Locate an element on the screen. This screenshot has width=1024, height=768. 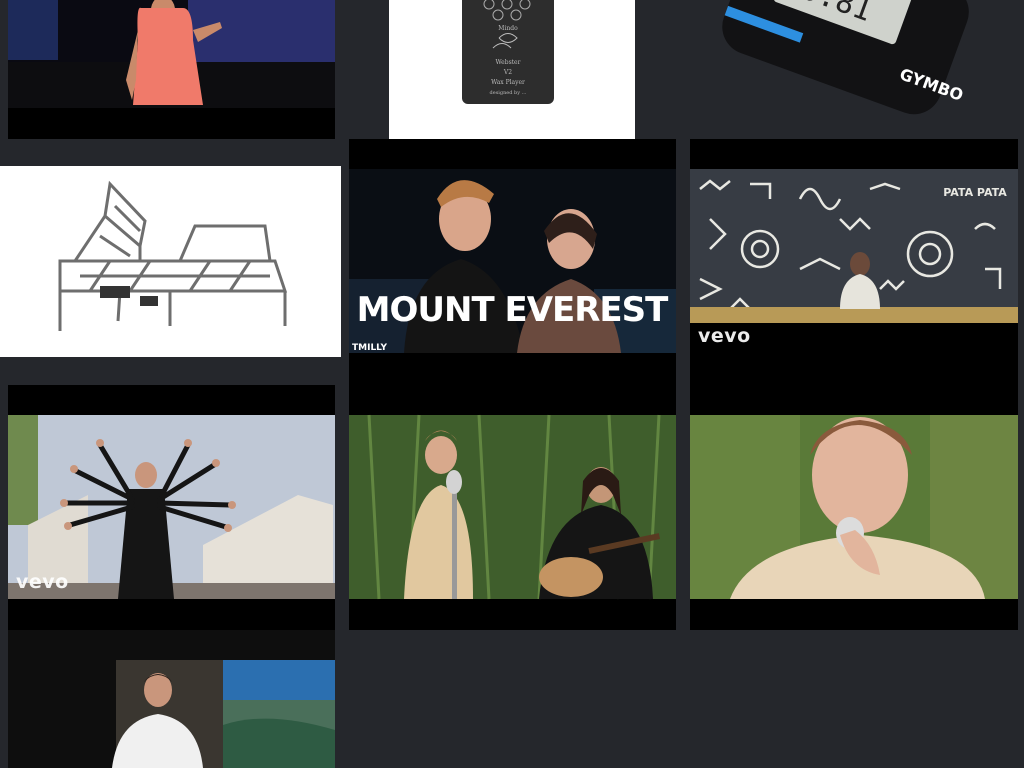
thumbnail-acoustic-duo is located at coordinates (512, 507).